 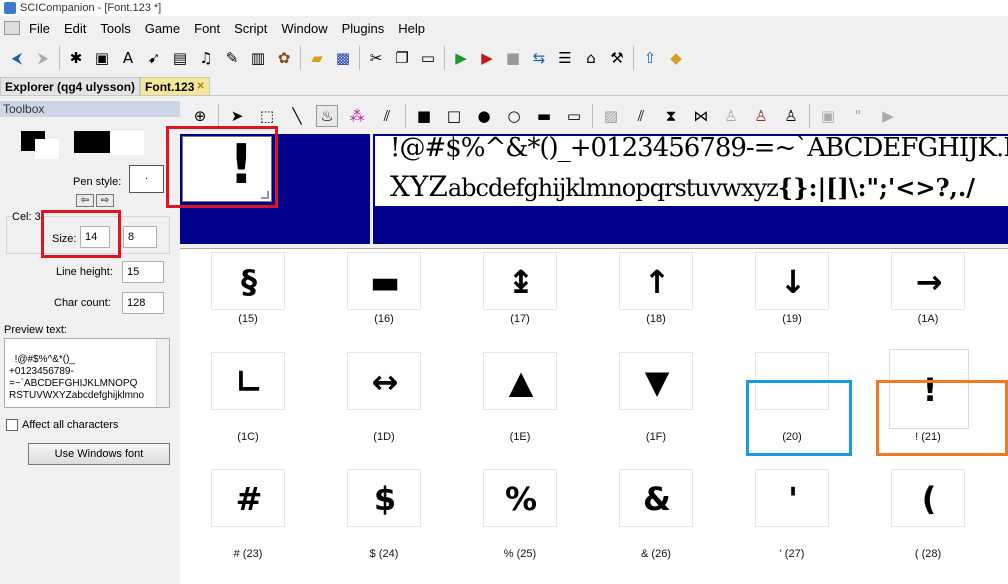 What do you see at coordinates (232, 58) in the screenshot?
I see `new-script-icon: ✎` at bounding box center [232, 58].